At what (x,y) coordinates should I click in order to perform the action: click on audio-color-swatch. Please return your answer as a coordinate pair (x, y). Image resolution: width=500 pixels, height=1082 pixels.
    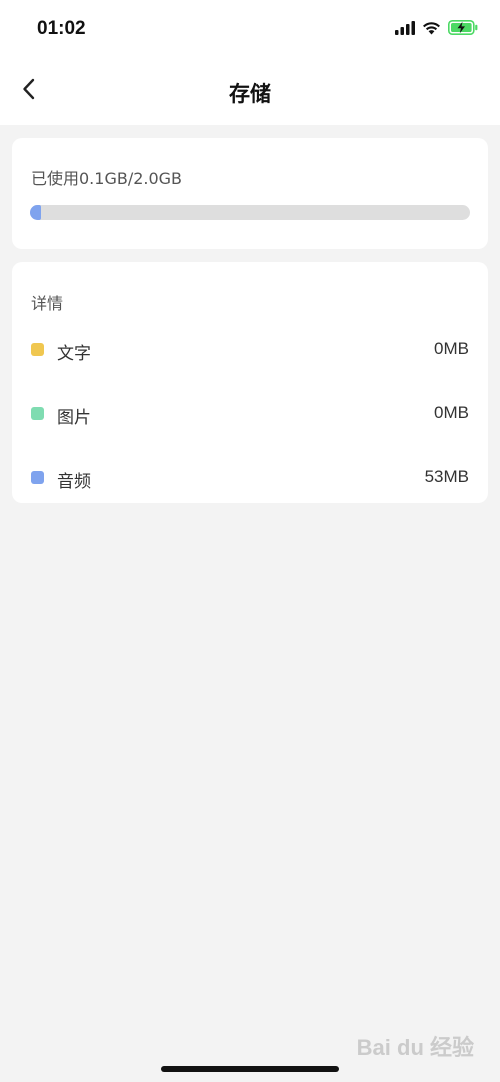
    Looking at the image, I should click on (37, 477).